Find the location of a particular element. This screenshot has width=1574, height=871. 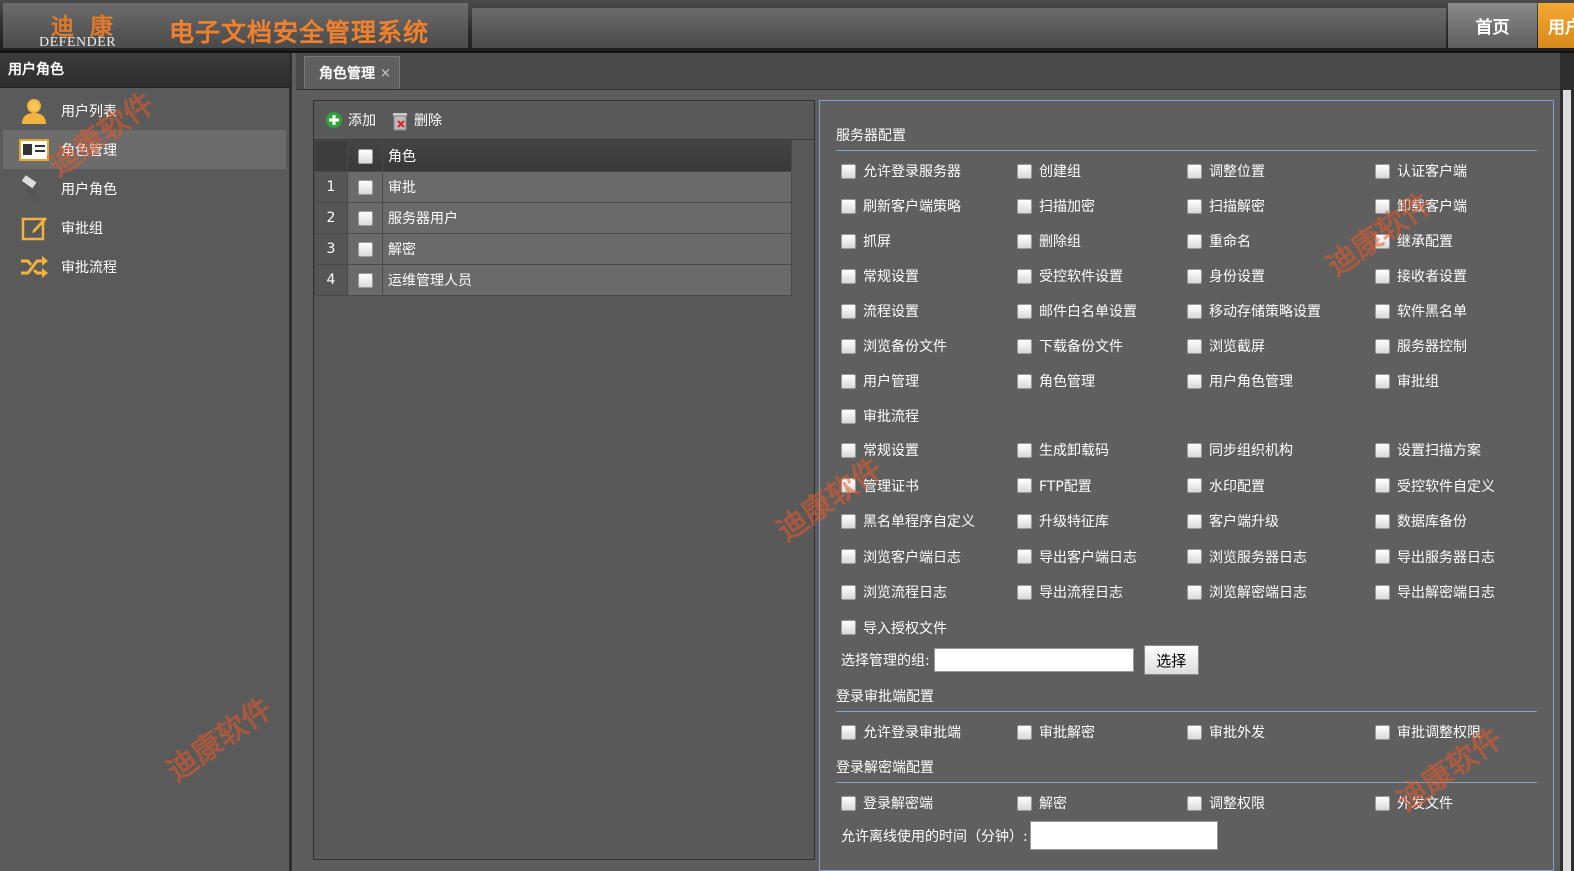

permission-option: 认证客户端 is located at coordinates (1421, 171).